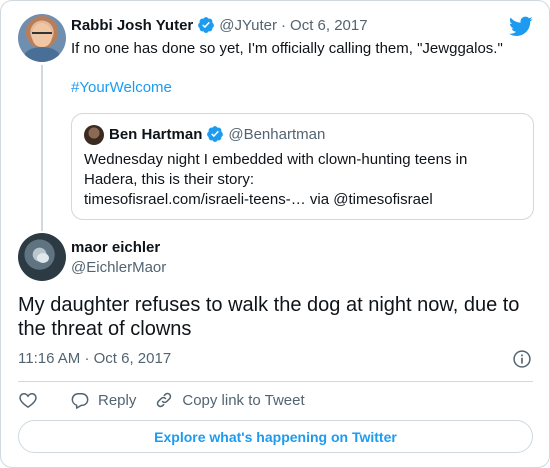  What do you see at coordinates (522, 359) in the screenshot?
I see `info-icon` at bounding box center [522, 359].